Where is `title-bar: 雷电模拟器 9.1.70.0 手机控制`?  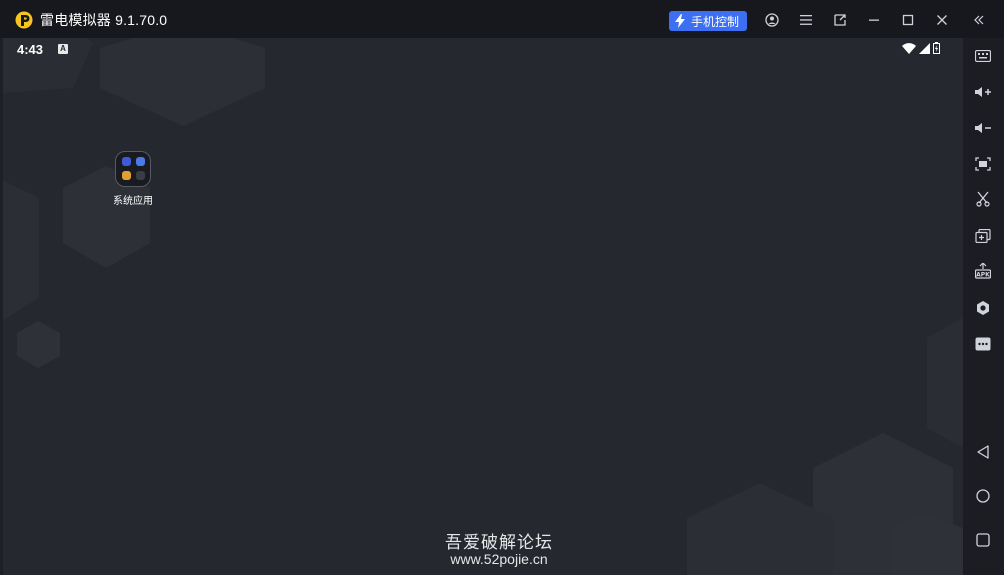
title-bar: 雷电模拟器 9.1.70.0 手机控制 is located at coordinates (502, 19).